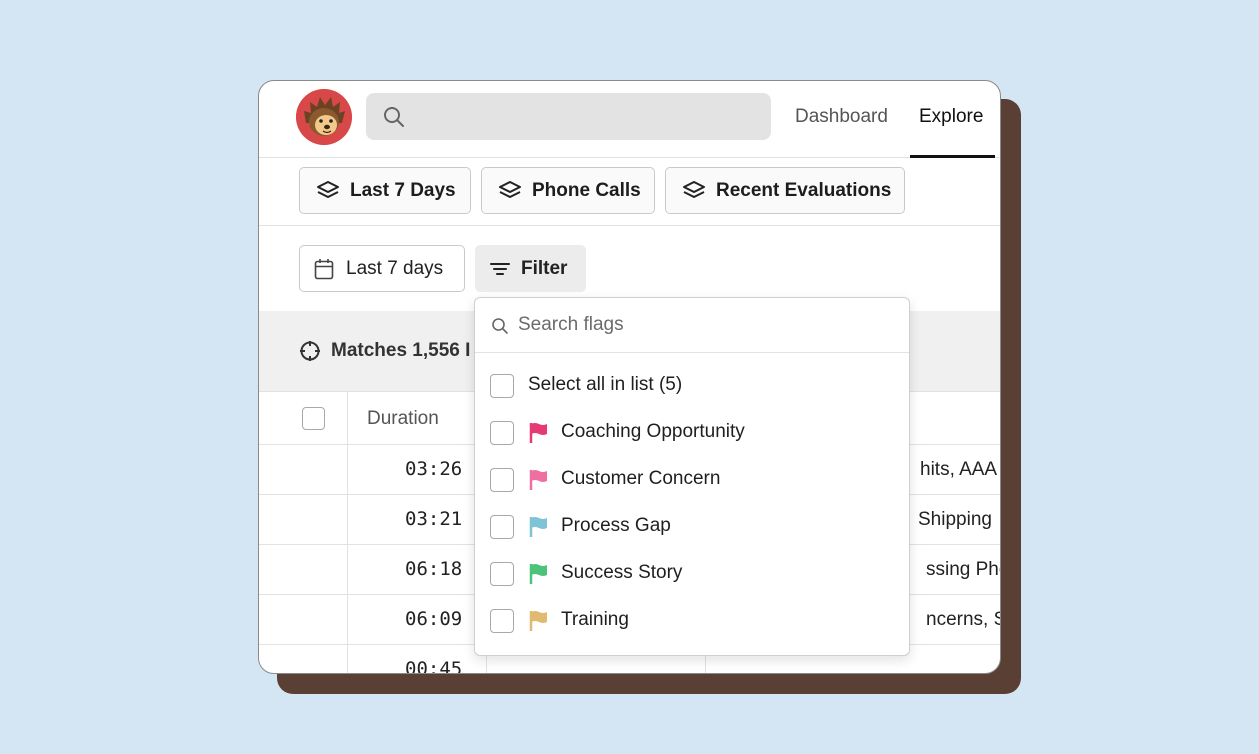 This screenshot has width=1259, height=754. Describe the element at coordinates (955, 519) in the screenshot. I see `tags-cell: Shipping` at that location.